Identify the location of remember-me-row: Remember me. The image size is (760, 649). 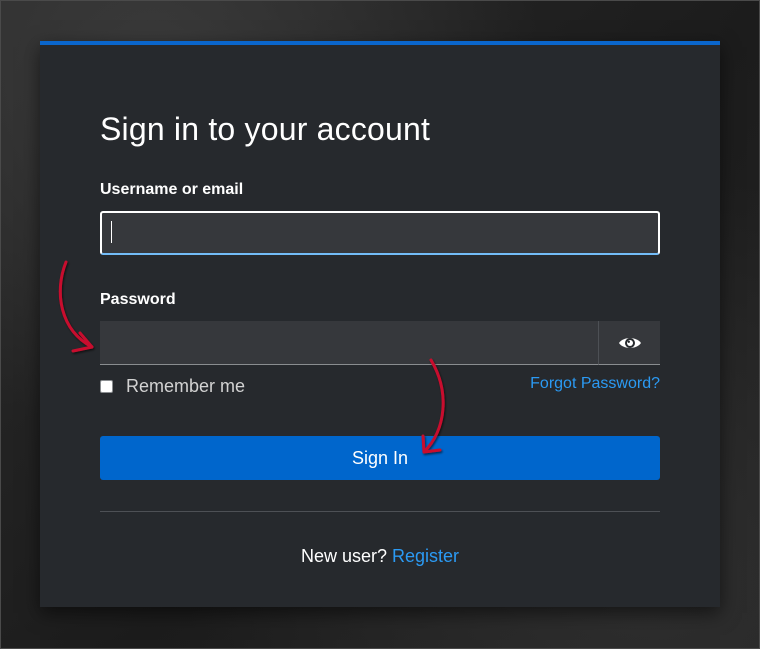
(172, 386).